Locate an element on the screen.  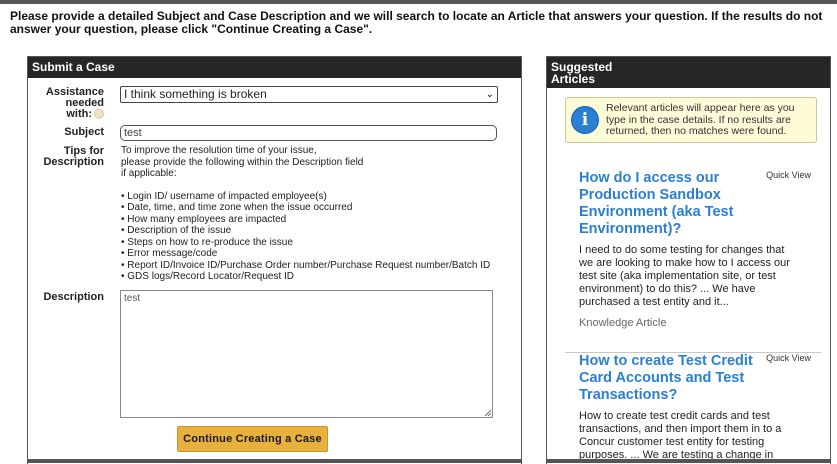
assistance-select: I think something is broken ⌄ is located at coordinates (309, 94).